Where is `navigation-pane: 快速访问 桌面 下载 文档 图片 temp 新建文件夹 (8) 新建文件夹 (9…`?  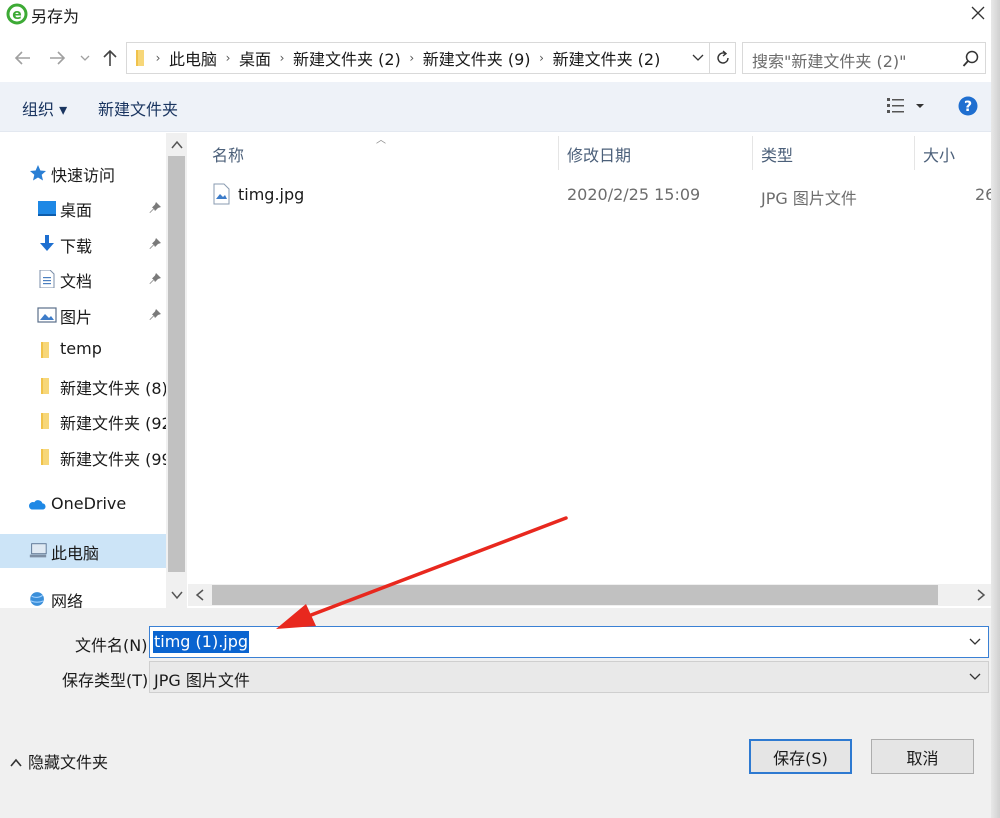
navigation-pane: 快速访问 桌面 下载 文档 图片 temp 新建文件夹 (8) 新建文件夹 (9… is located at coordinates (94, 371).